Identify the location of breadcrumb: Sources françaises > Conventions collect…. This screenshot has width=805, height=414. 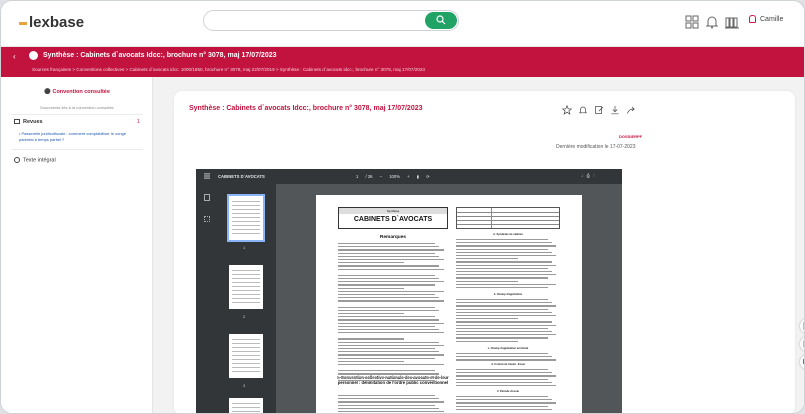
(228, 69).